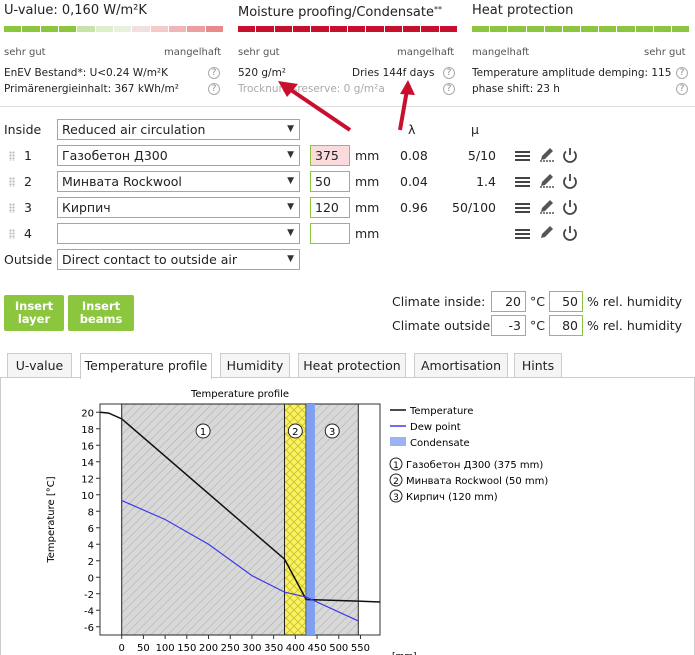 The image size is (695, 655). What do you see at coordinates (426, 52) in the screenshot?
I see `moisture-bad-label: mangelhaft` at bounding box center [426, 52].